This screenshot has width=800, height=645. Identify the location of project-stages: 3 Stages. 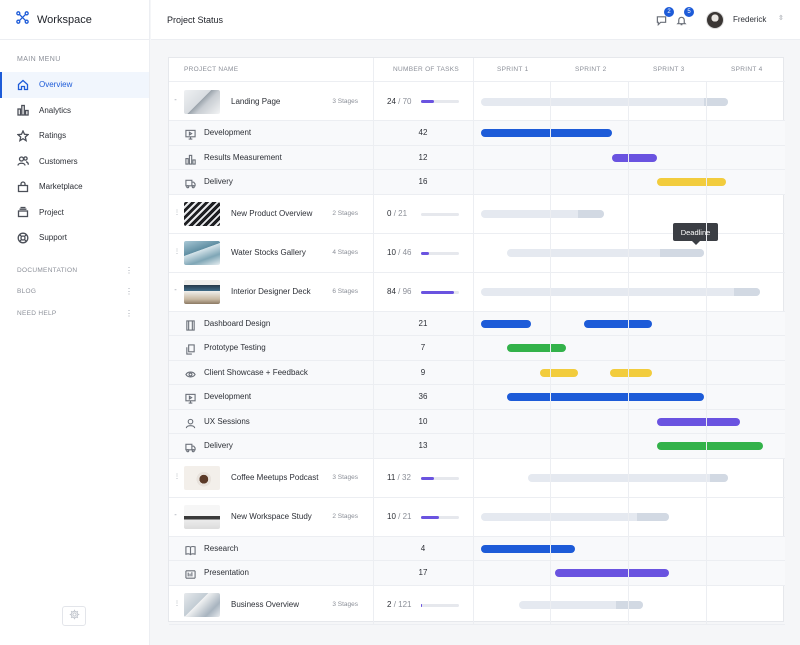
(345, 101).